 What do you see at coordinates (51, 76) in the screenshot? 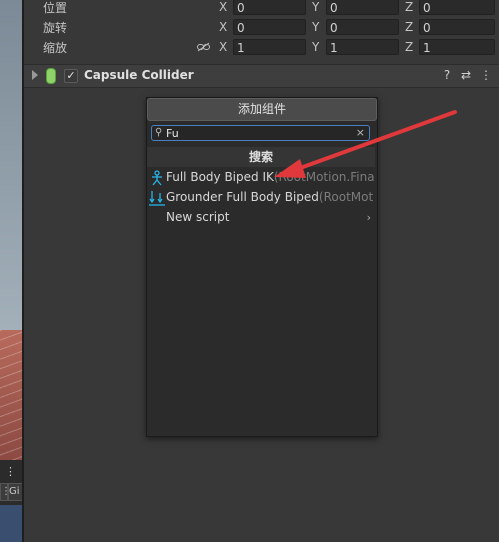
I see `capsule-collider-icon` at bounding box center [51, 76].